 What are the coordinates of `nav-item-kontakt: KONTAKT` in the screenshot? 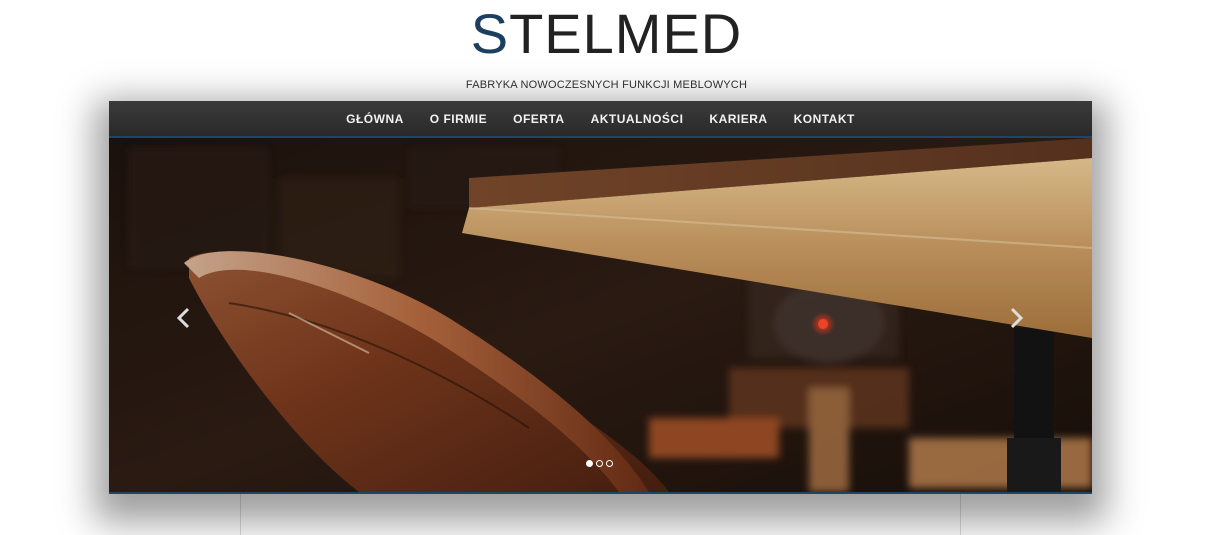 It's located at (824, 119).